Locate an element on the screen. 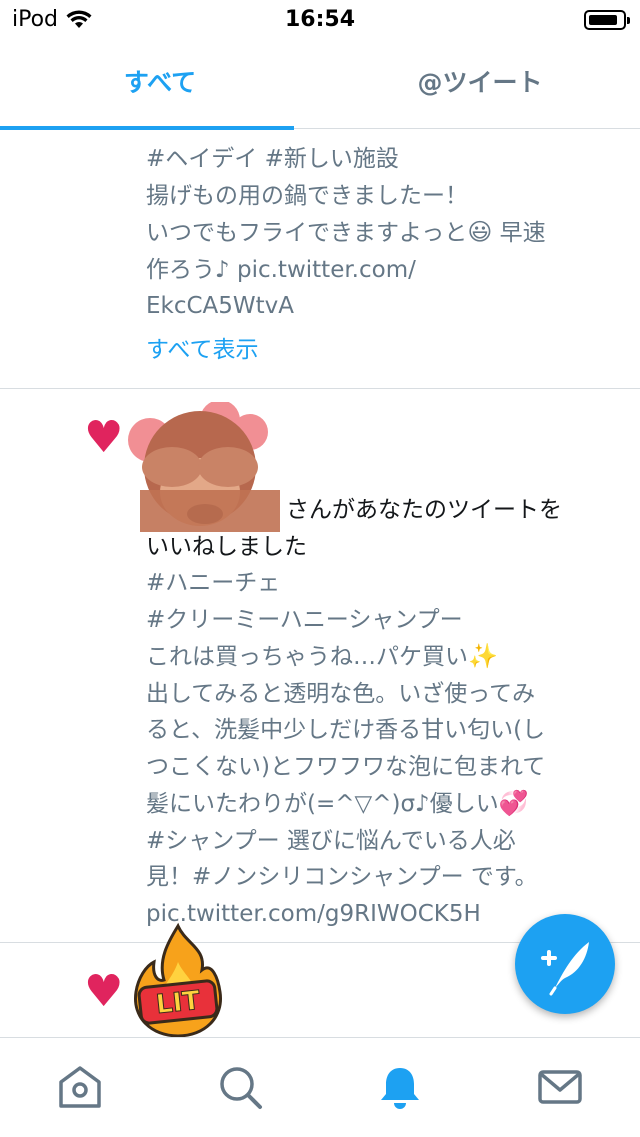  compose-feather-icon is located at coordinates (565, 969).